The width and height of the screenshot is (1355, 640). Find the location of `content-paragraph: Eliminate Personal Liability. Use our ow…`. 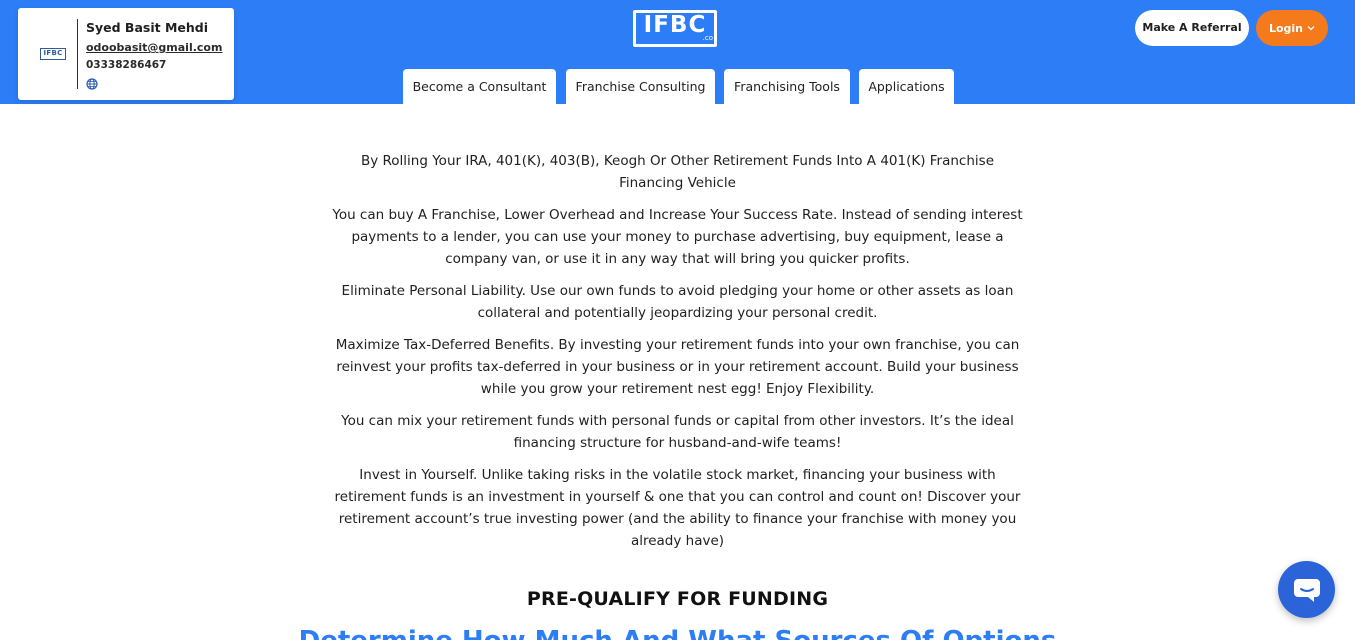

content-paragraph: Eliminate Personal Liability. Use our ow… is located at coordinates (677, 302).